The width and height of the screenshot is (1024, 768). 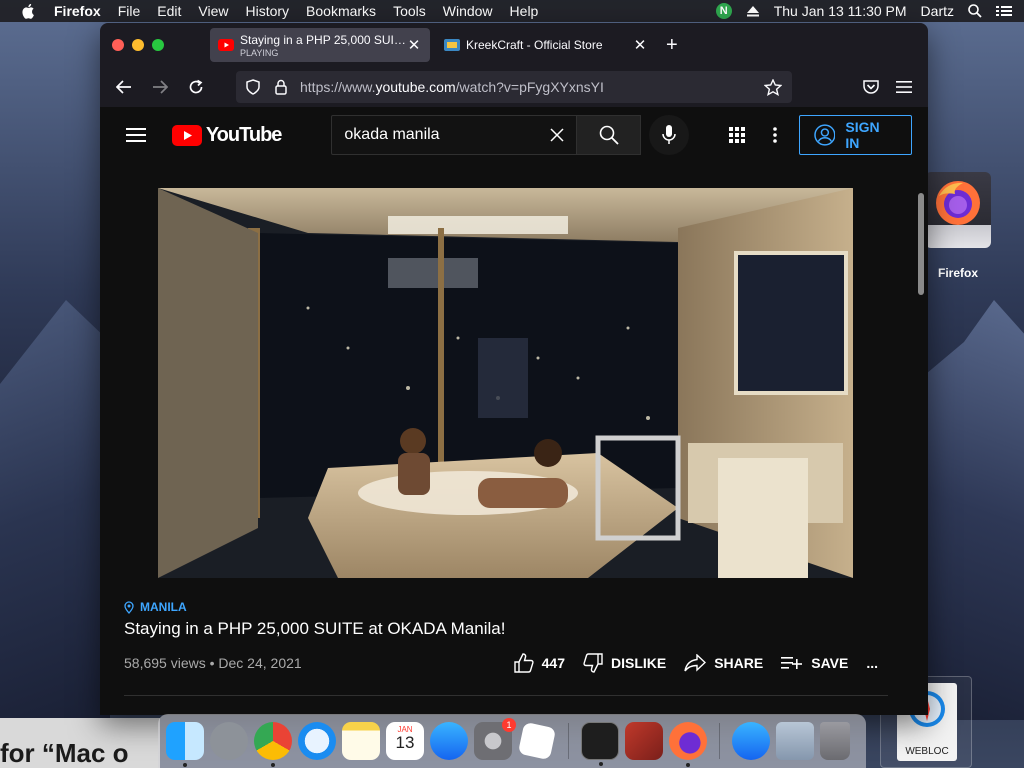 I want to click on menu-help: Help, so click(x=524, y=11).